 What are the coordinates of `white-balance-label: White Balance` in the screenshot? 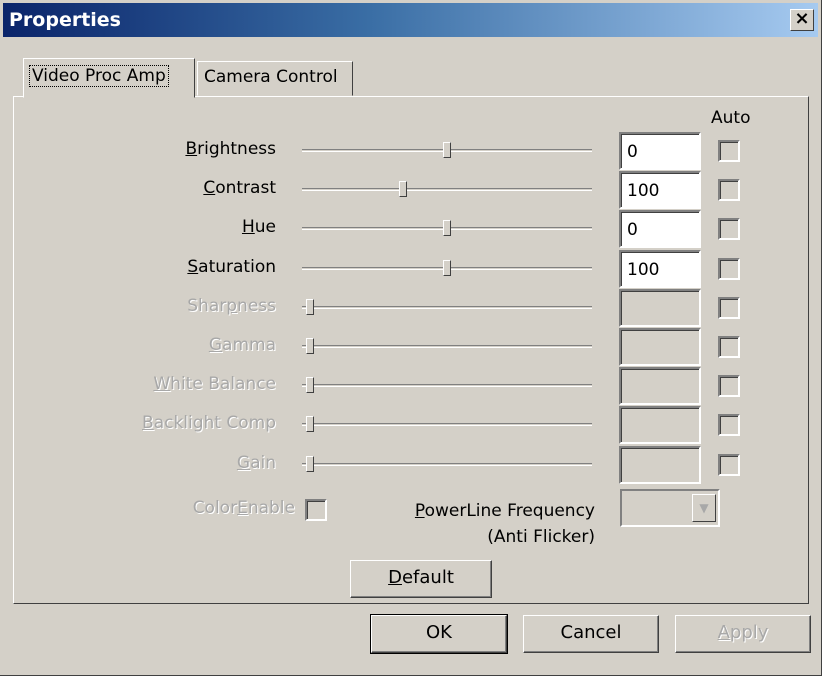 It's located at (214, 384).